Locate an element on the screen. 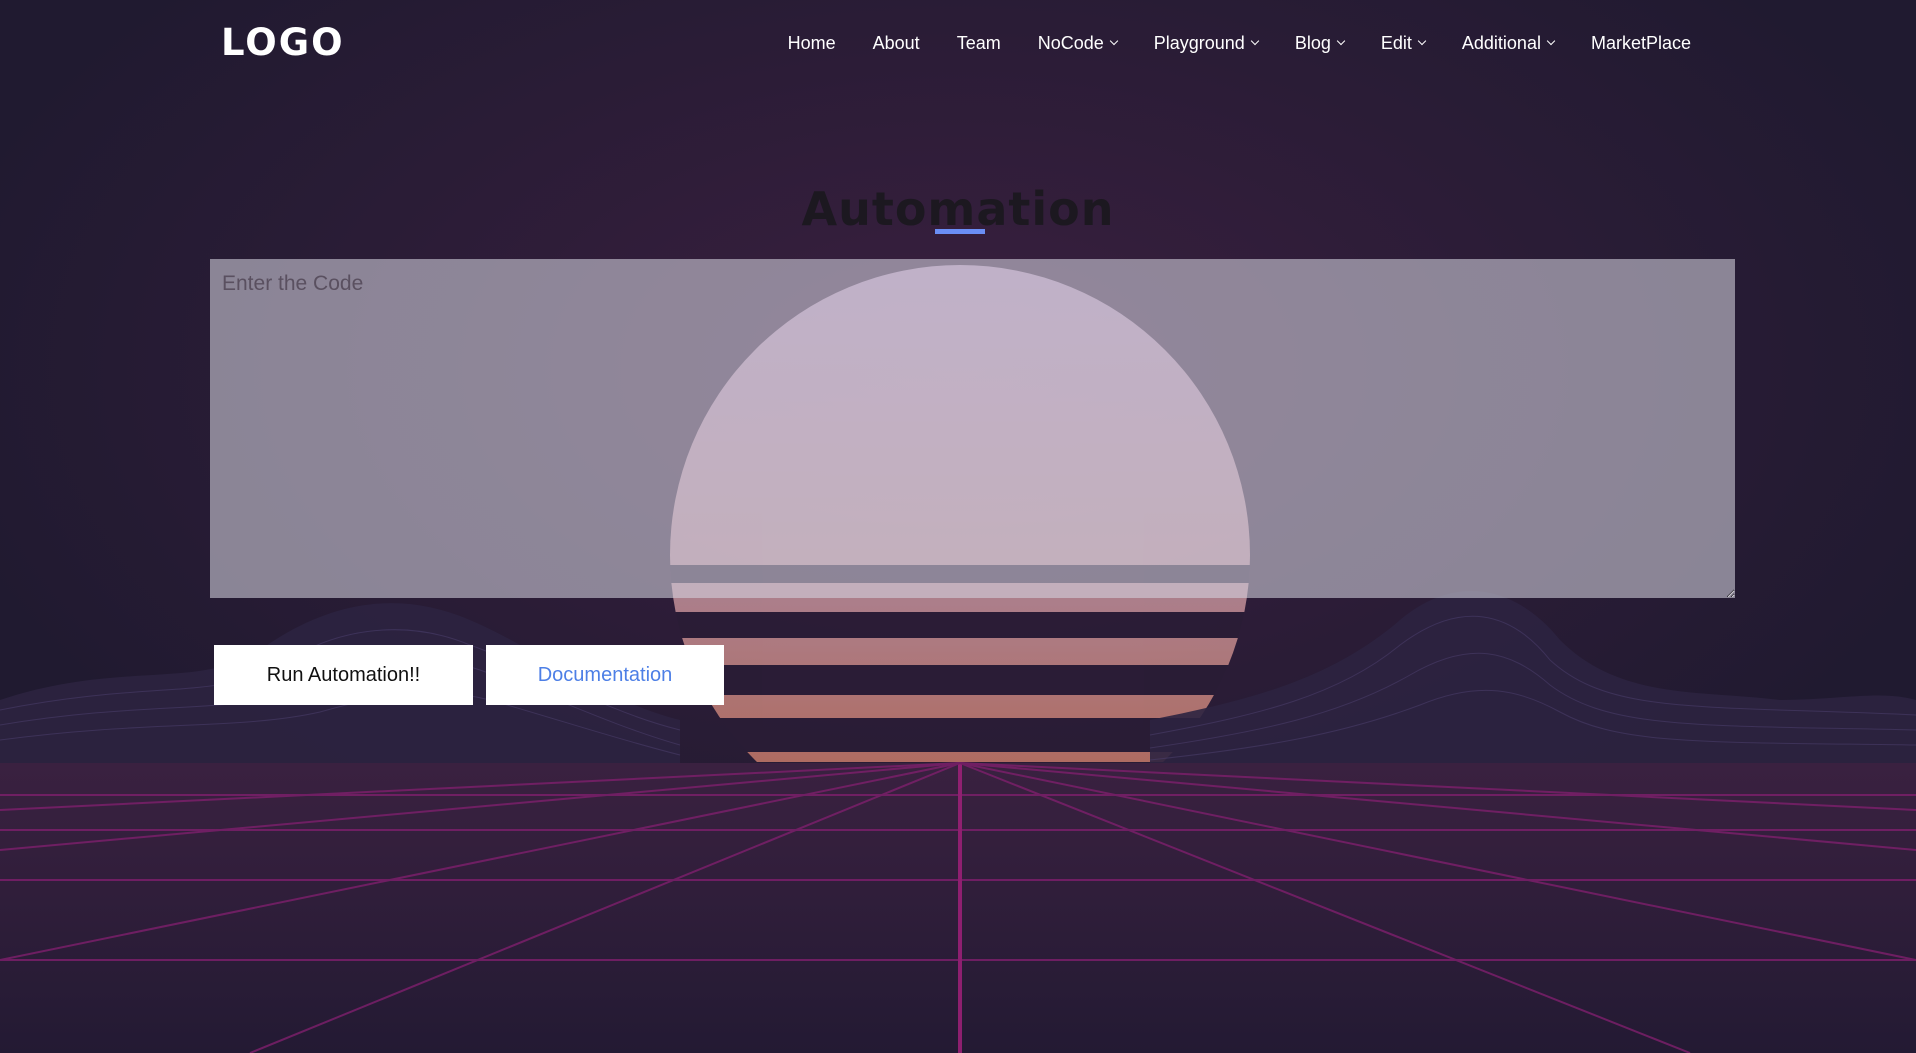 Image resolution: width=1916 pixels, height=1053 pixels. nav-item-label: MarketPlace is located at coordinates (1640, 43).